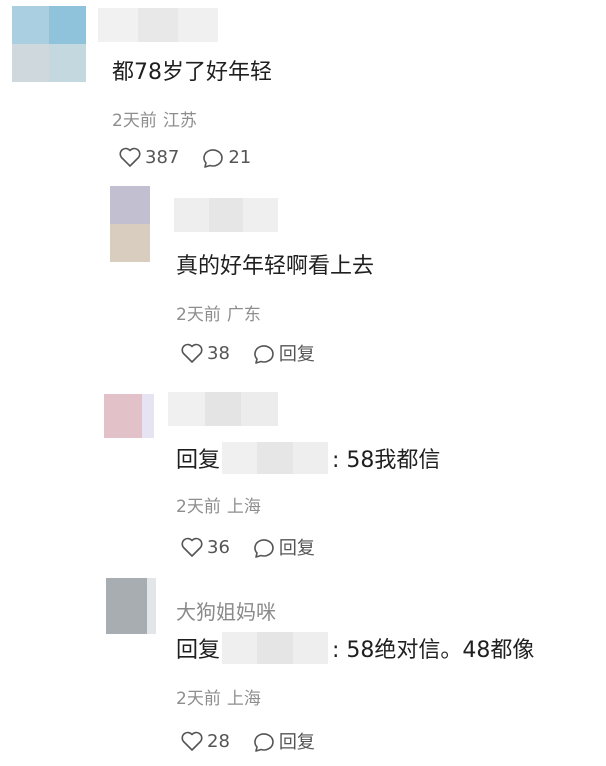 The width and height of the screenshot is (606, 766). Describe the element at coordinates (275, 266) in the screenshot. I see `comment-text: 真的好年轻啊看上去` at that location.